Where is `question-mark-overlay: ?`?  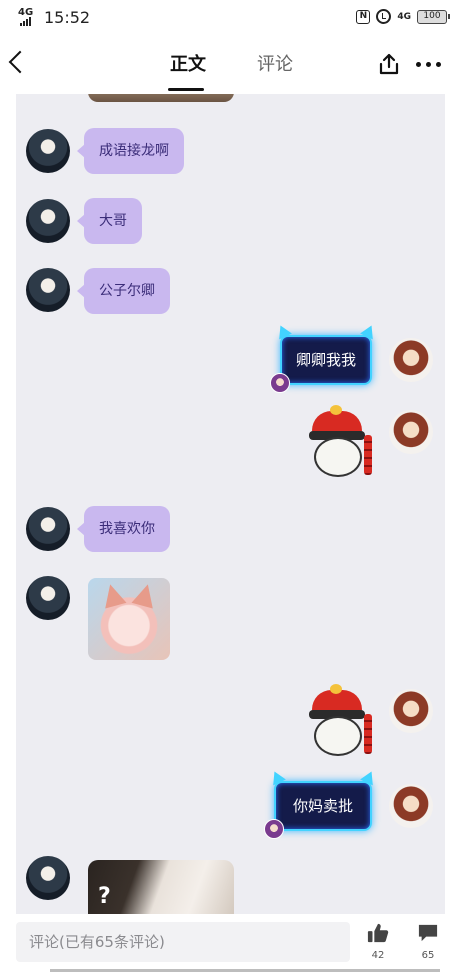 question-mark-overlay: ? is located at coordinates (104, 896).